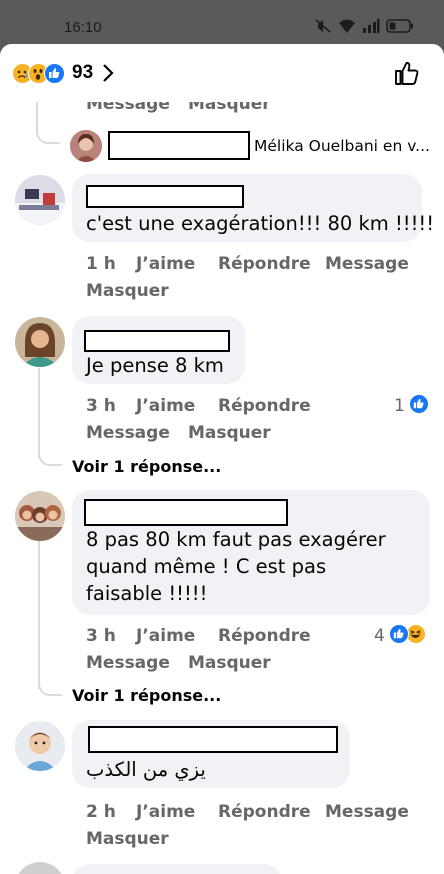 This screenshot has width=444, height=874. Describe the element at coordinates (147, 593) in the screenshot. I see `comment-text-line: faisable !!!!!` at that location.